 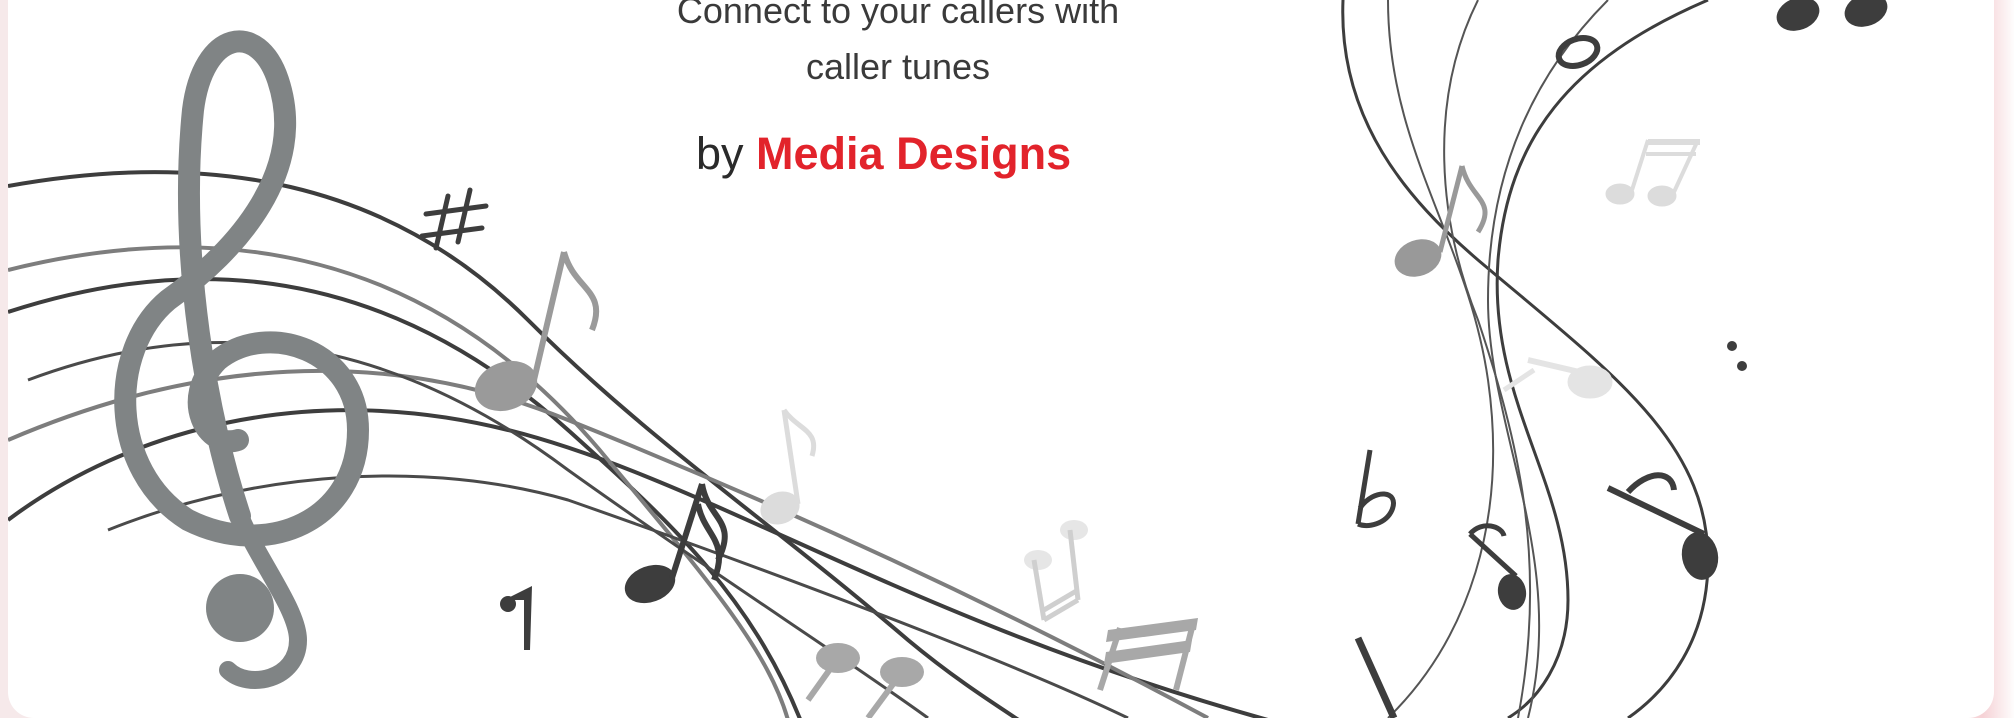 What do you see at coordinates (720, 153) in the screenshot?
I see `by-label: by` at bounding box center [720, 153].